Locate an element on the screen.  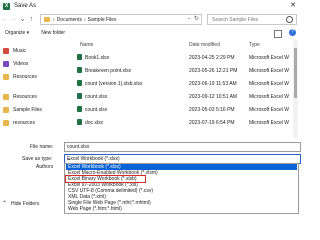
sidebar-item-resources: Resources is located at coordinates (20, 77).